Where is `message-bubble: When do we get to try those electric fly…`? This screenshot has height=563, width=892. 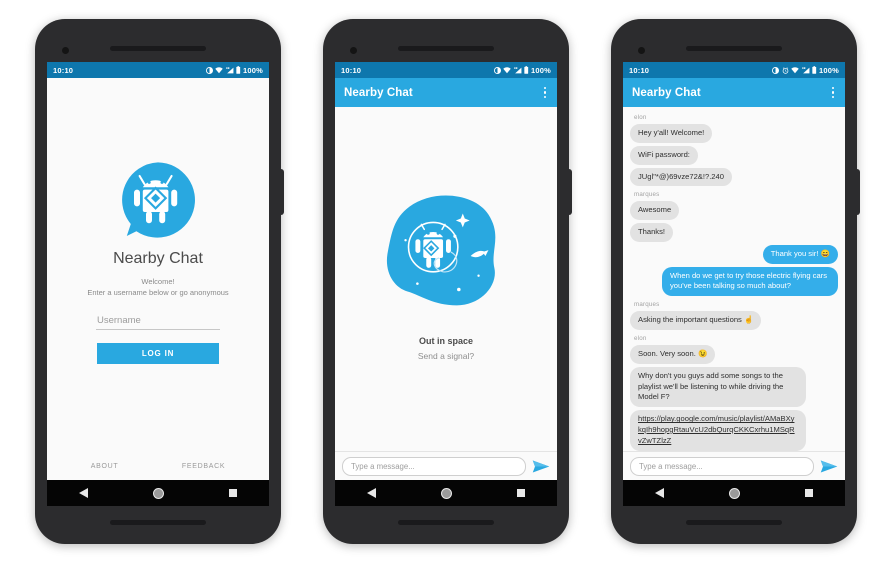 message-bubble: When do we get to try those electric fly… is located at coordinates (750, 281).